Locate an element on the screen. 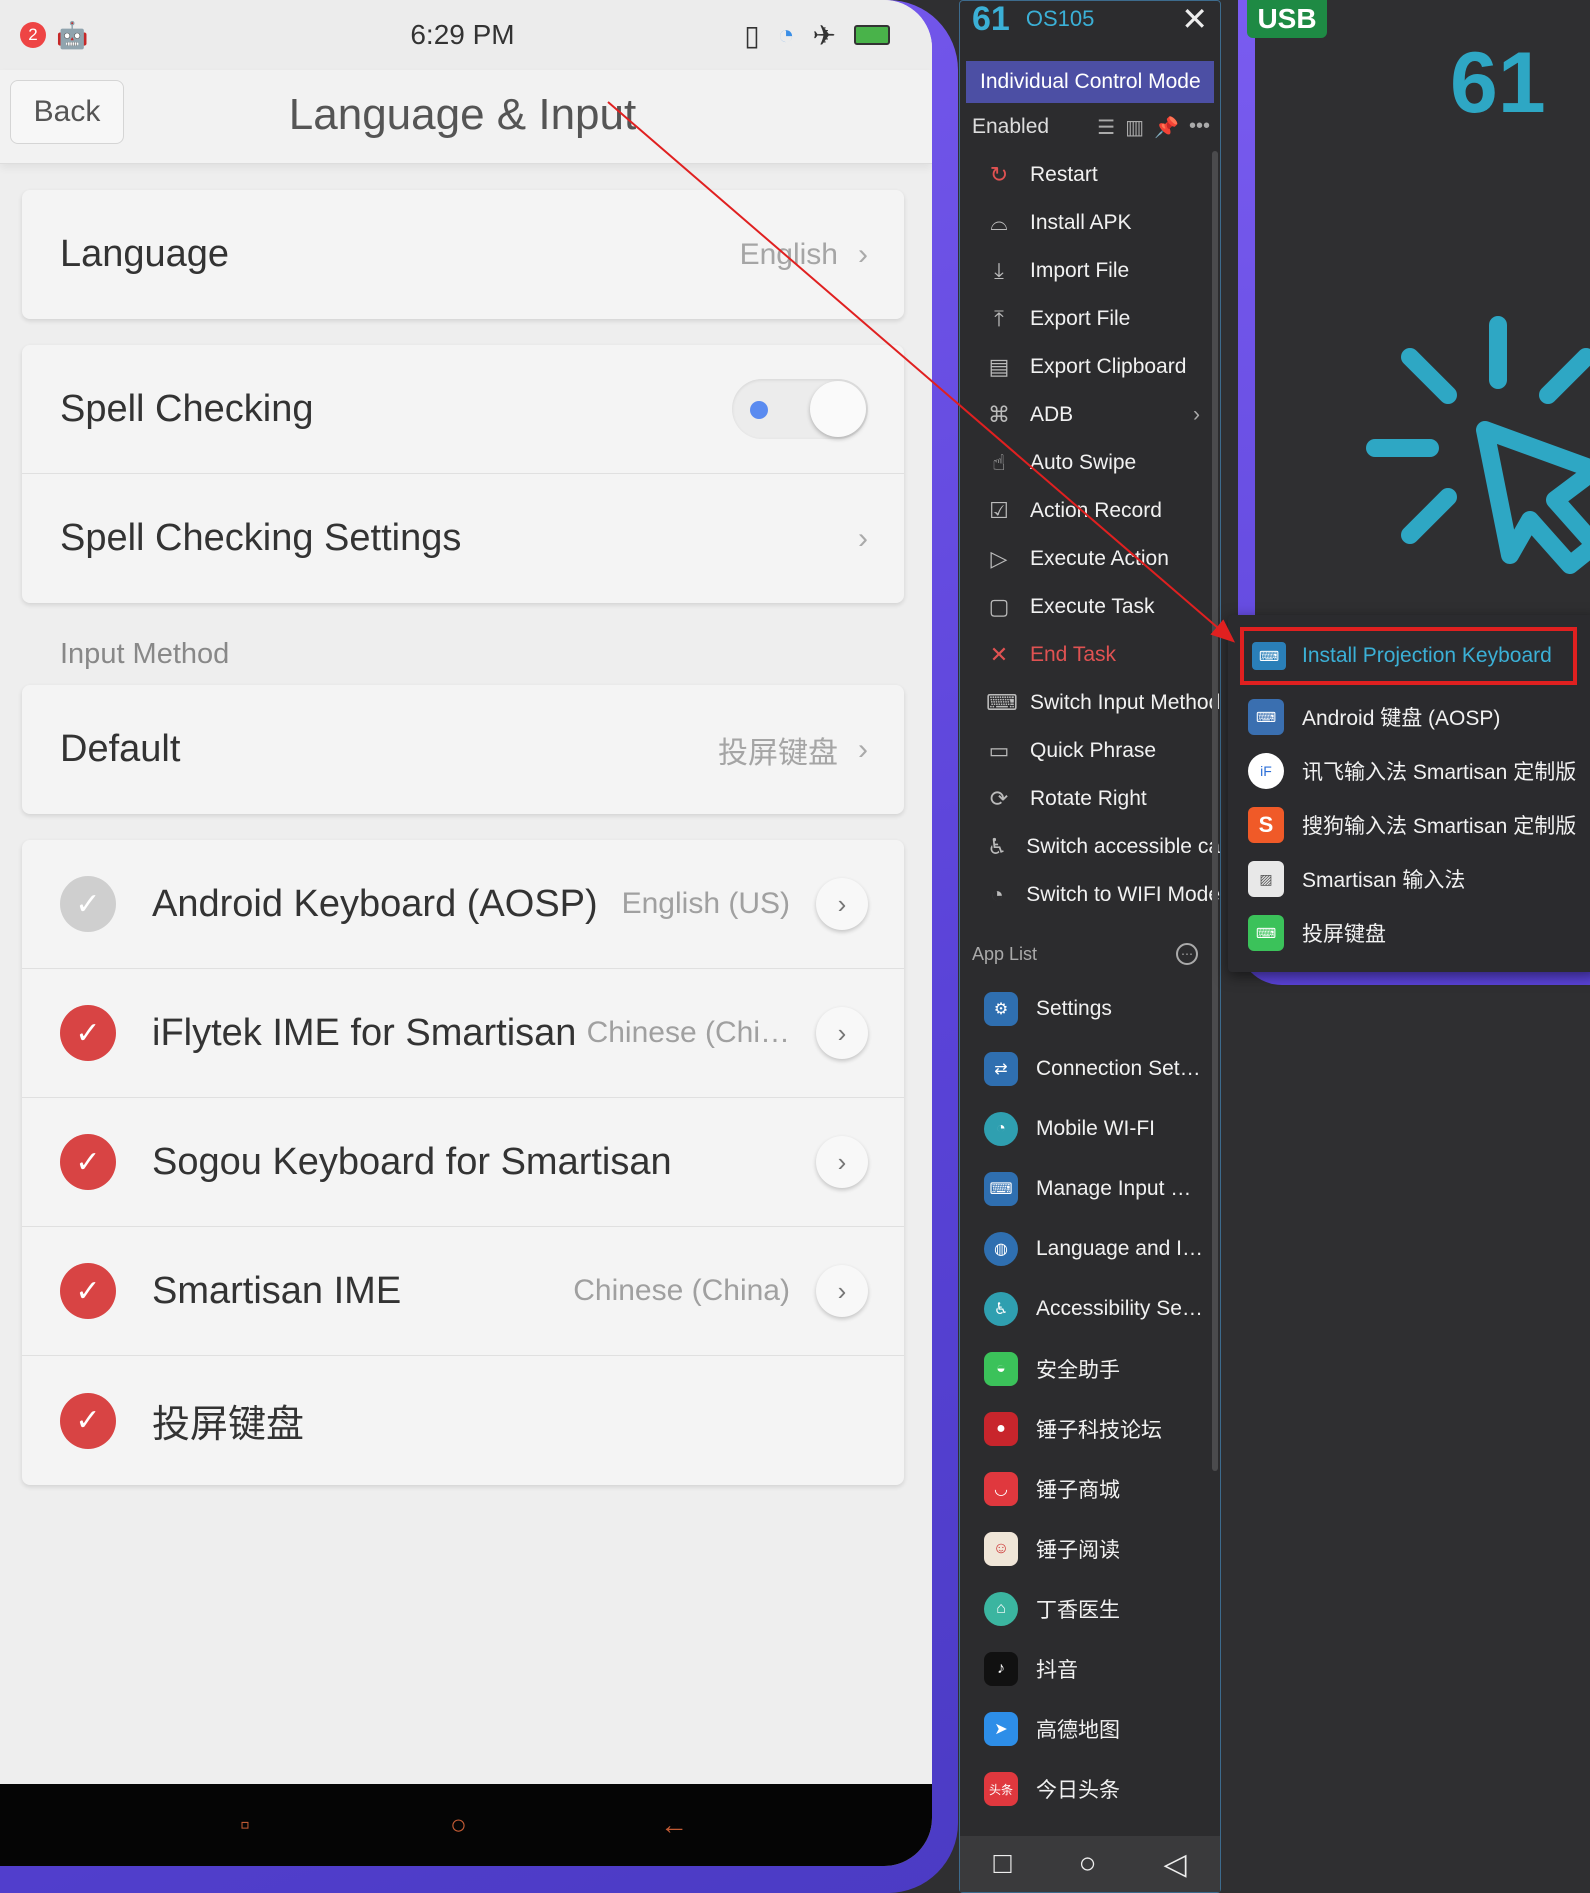  menu-adb: ⌘ ADB › is located at coordinates (1090, 415).